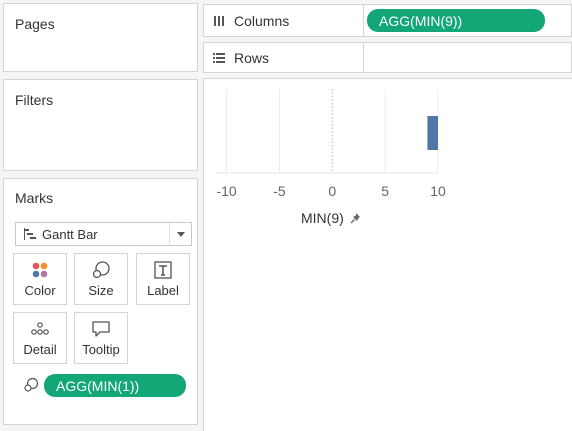 Image resolution: width=572 pixels, height=431 pixels. I want to click on pages-card: Pages, so click(100, 37).